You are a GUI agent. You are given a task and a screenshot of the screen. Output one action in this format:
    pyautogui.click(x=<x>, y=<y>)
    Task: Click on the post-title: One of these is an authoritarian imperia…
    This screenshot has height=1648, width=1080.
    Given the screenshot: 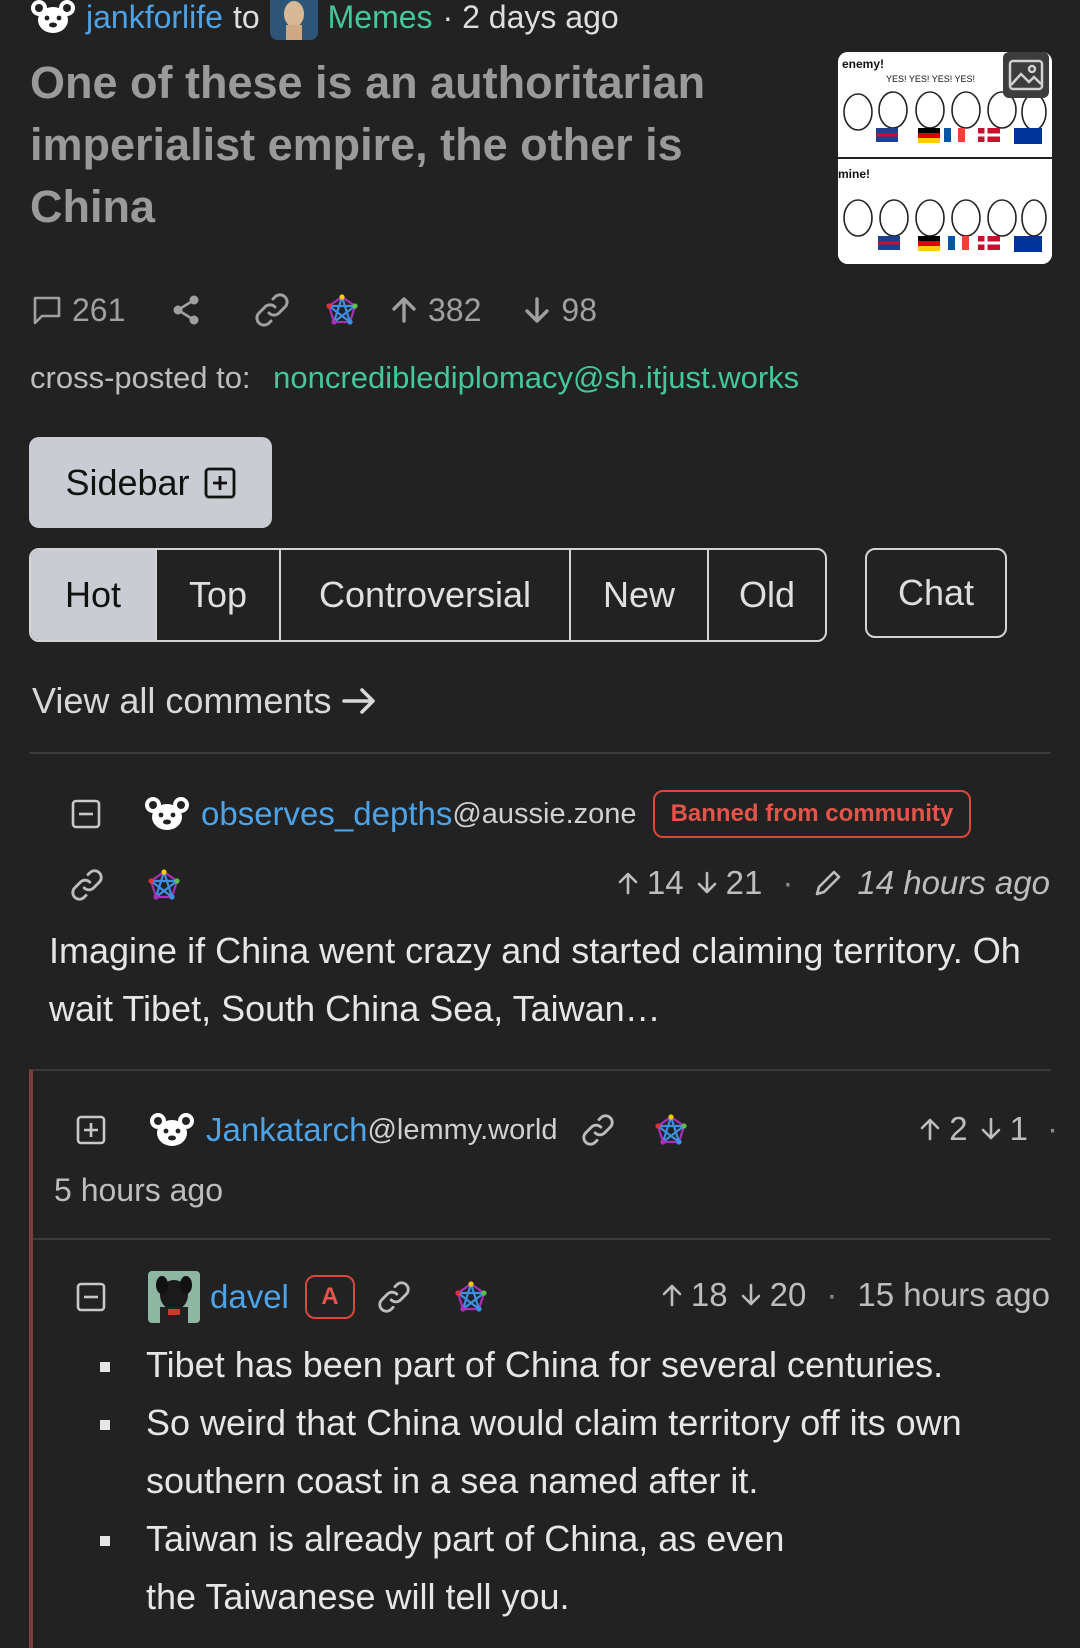 What is the action you would take?
    pyautogui.click(x=390, y=145)
    